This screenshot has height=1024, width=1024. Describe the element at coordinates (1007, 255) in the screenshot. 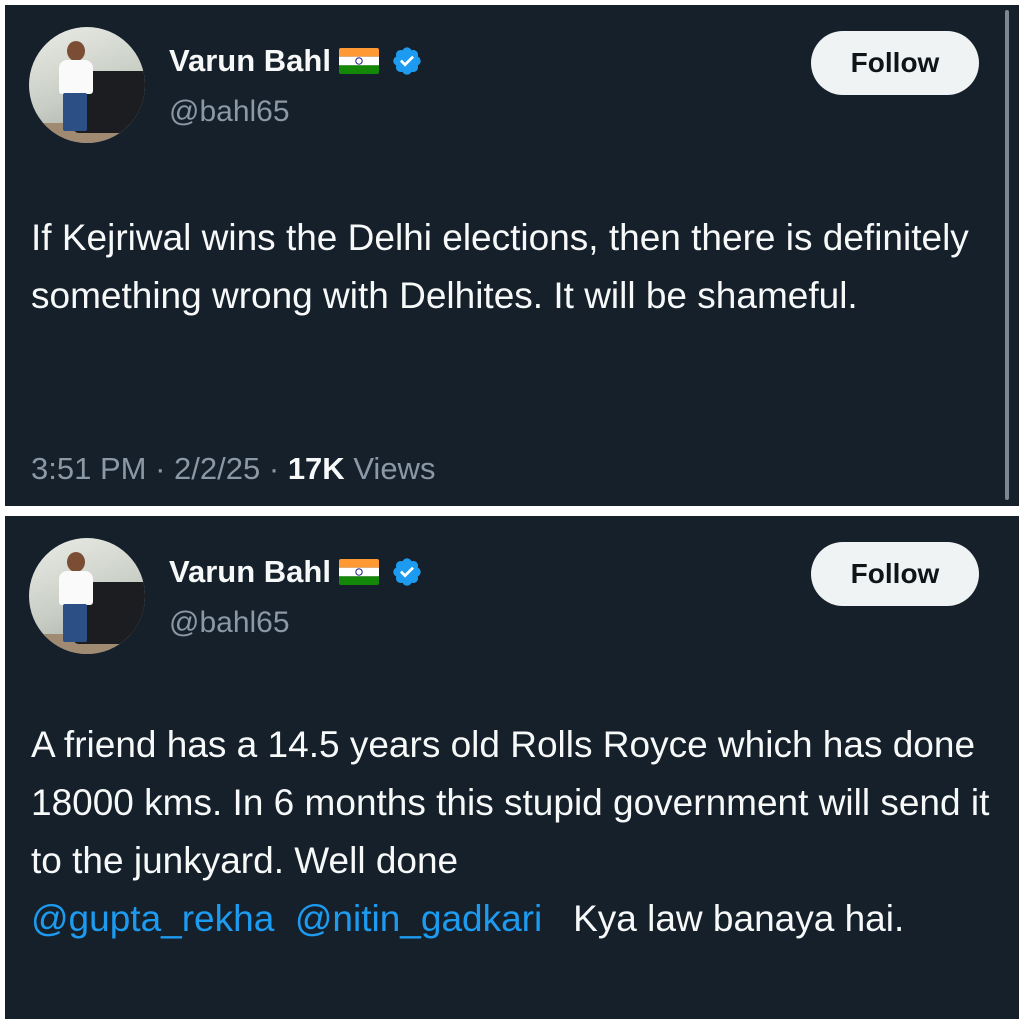

I see `scrollbar` at that location.